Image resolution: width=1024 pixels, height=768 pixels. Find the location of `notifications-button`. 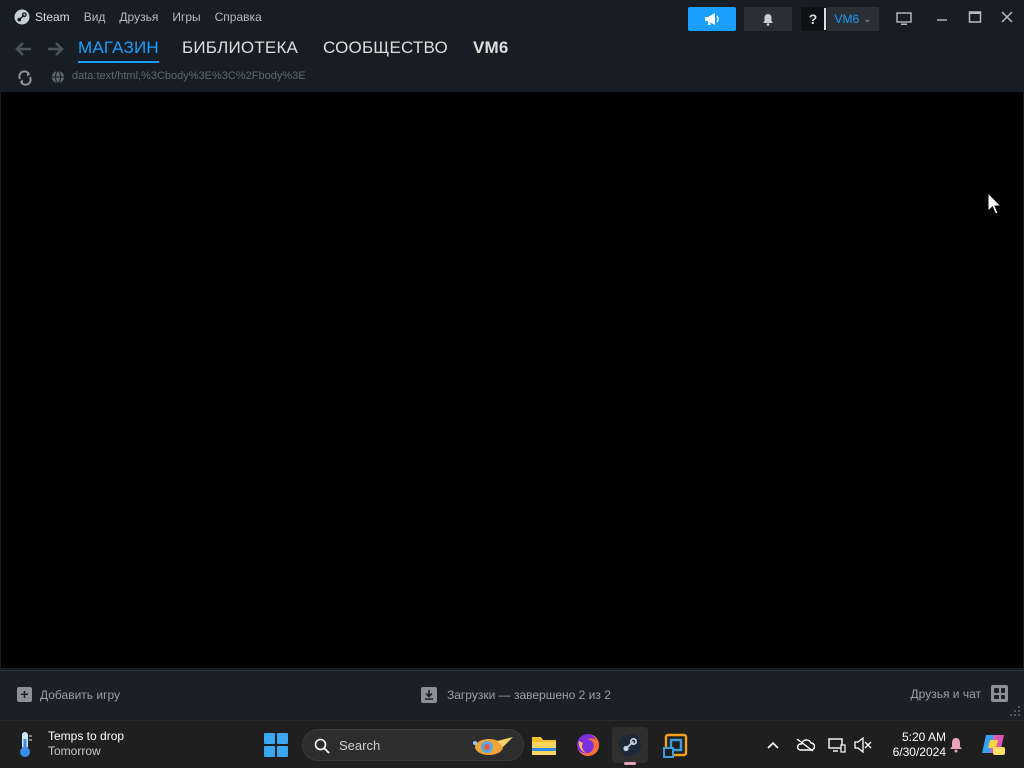

notifications-button is located at coordinates (768, 19).